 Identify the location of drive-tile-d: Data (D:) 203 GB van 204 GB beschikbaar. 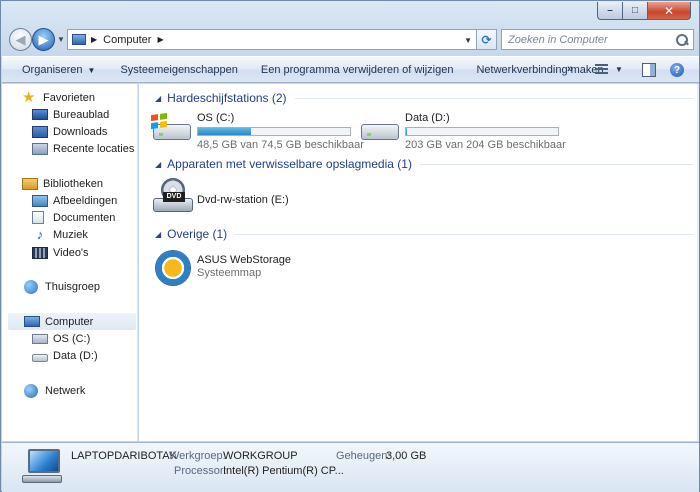
(462, 131).